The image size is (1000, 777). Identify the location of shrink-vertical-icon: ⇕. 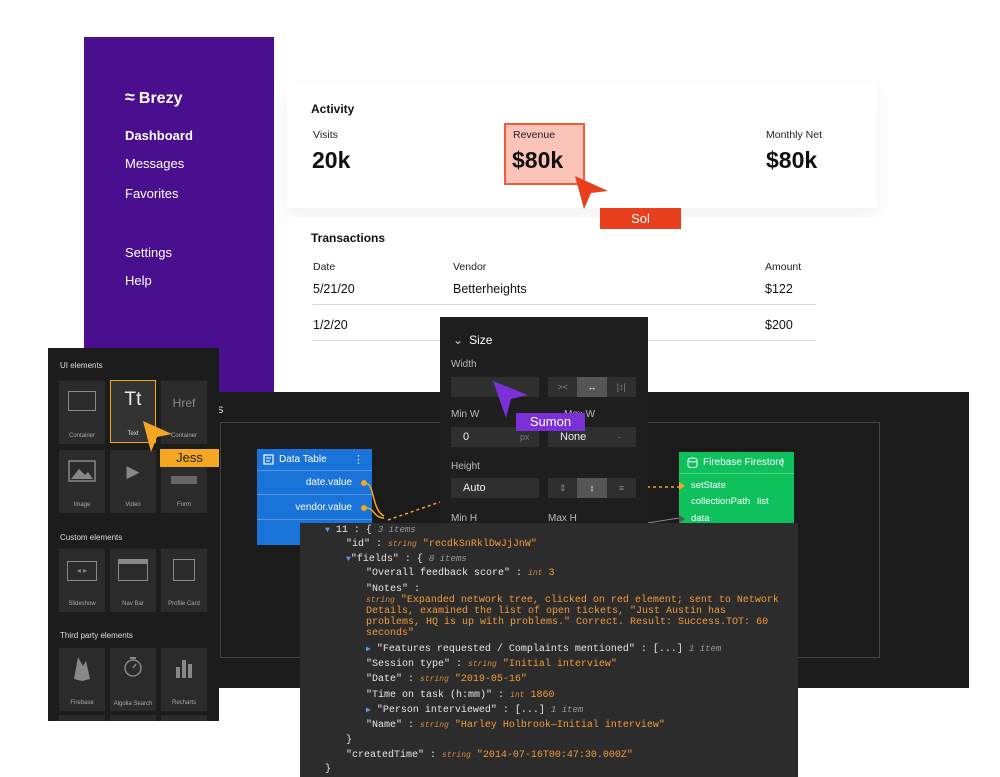
(562, 488).